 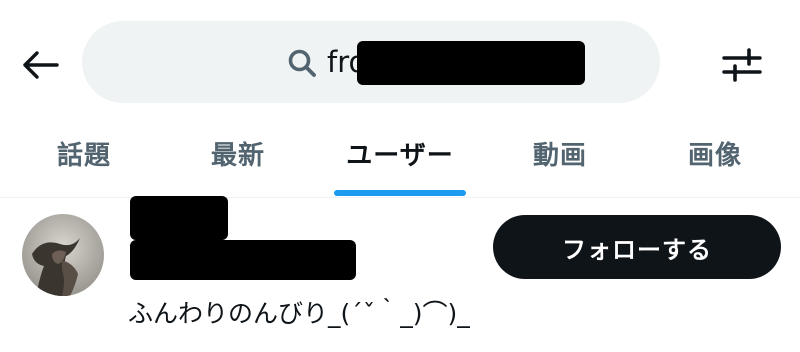 What do you see at coordinates (299, 313) in the screenshot?
I see `user-bio: ふんわりのんびり_(´ˇ｀_)⌒)_` at bounding box center [299, 313].